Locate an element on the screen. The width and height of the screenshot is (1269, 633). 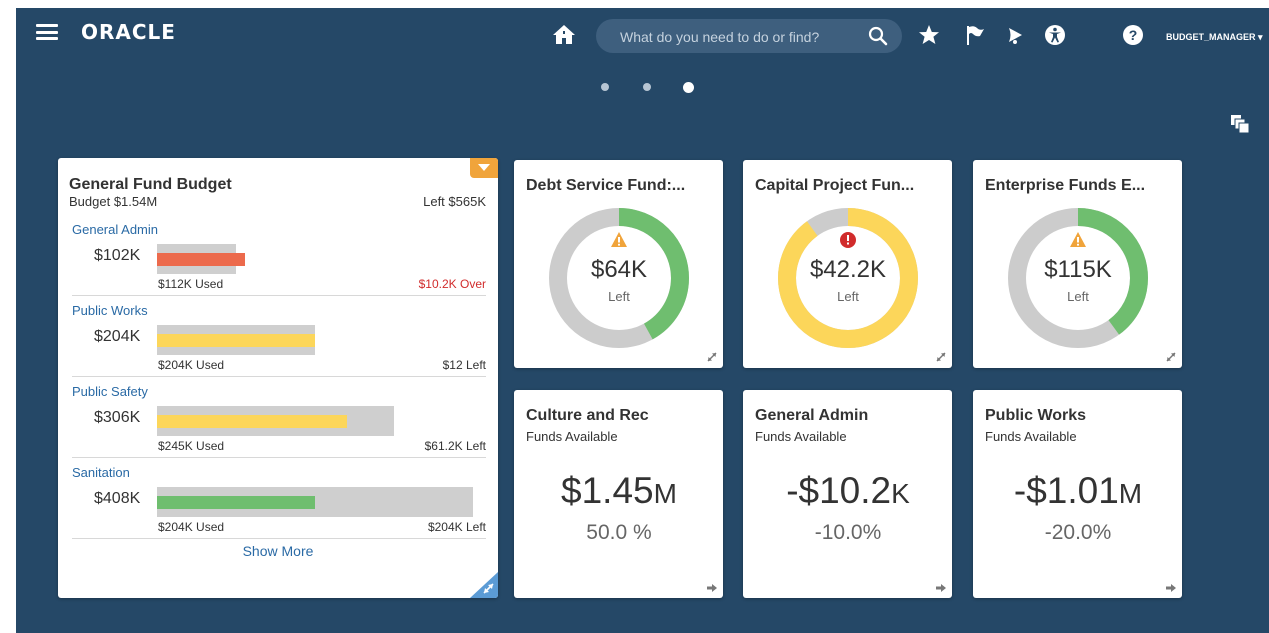
section-remaining: $10.2K Over is located at coordinates (452, 284).